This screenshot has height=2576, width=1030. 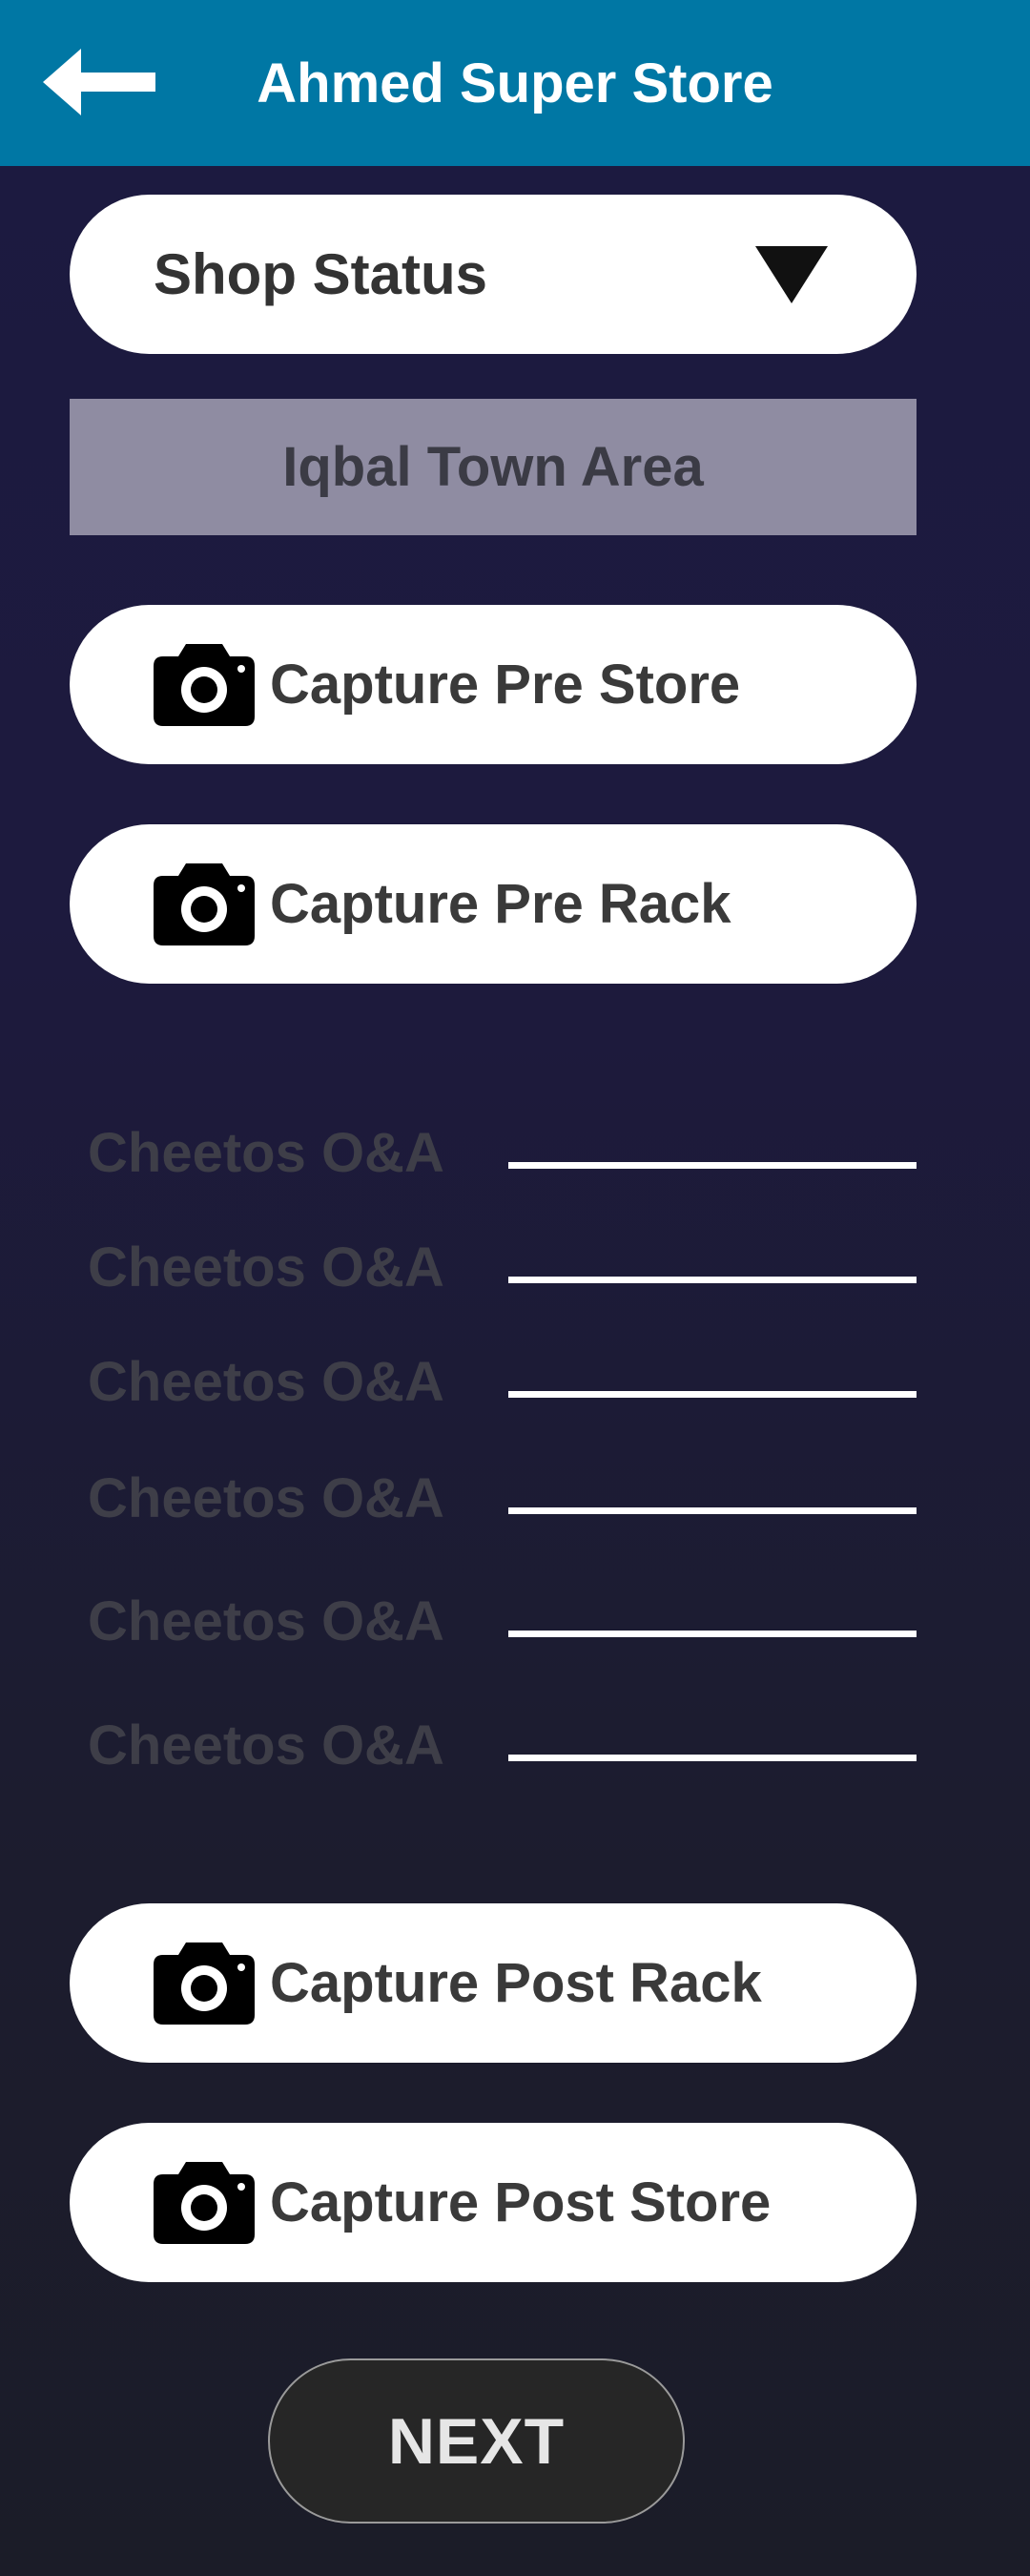 I want to click on back-arrow-icon, so click(x=99, y=82).